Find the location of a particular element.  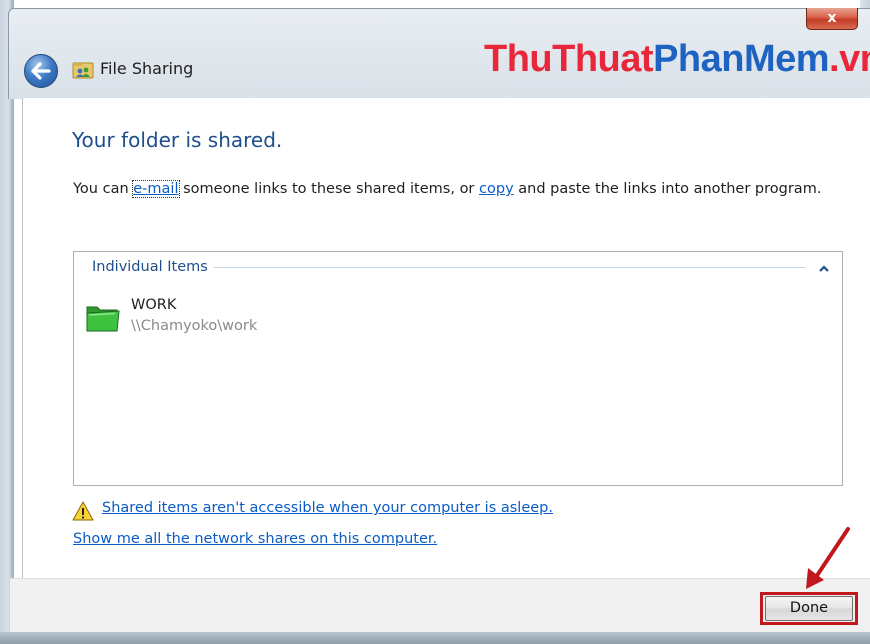

group-header-label: Individual Items is located at coordinates (153, 267).